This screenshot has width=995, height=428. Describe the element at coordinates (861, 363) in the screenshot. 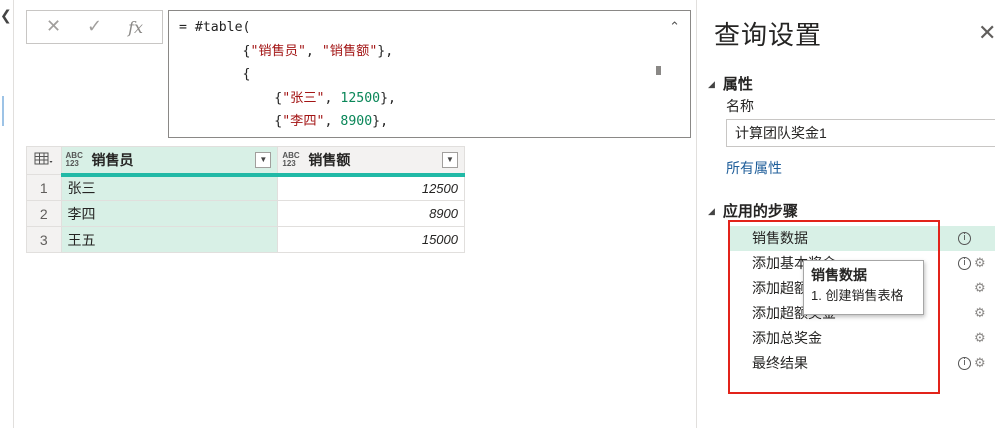

I see `applied-step: 最终结果 i ⚙` at that location.